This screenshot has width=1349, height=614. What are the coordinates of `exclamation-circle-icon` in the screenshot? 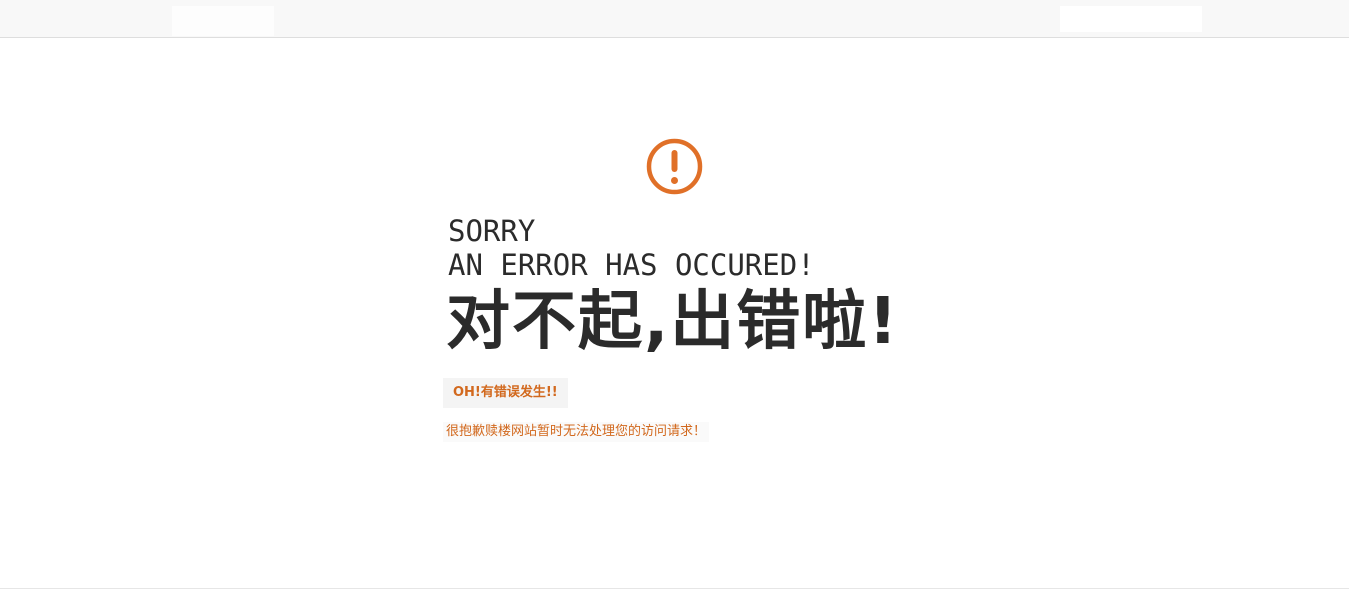 It's located at (674, 166).